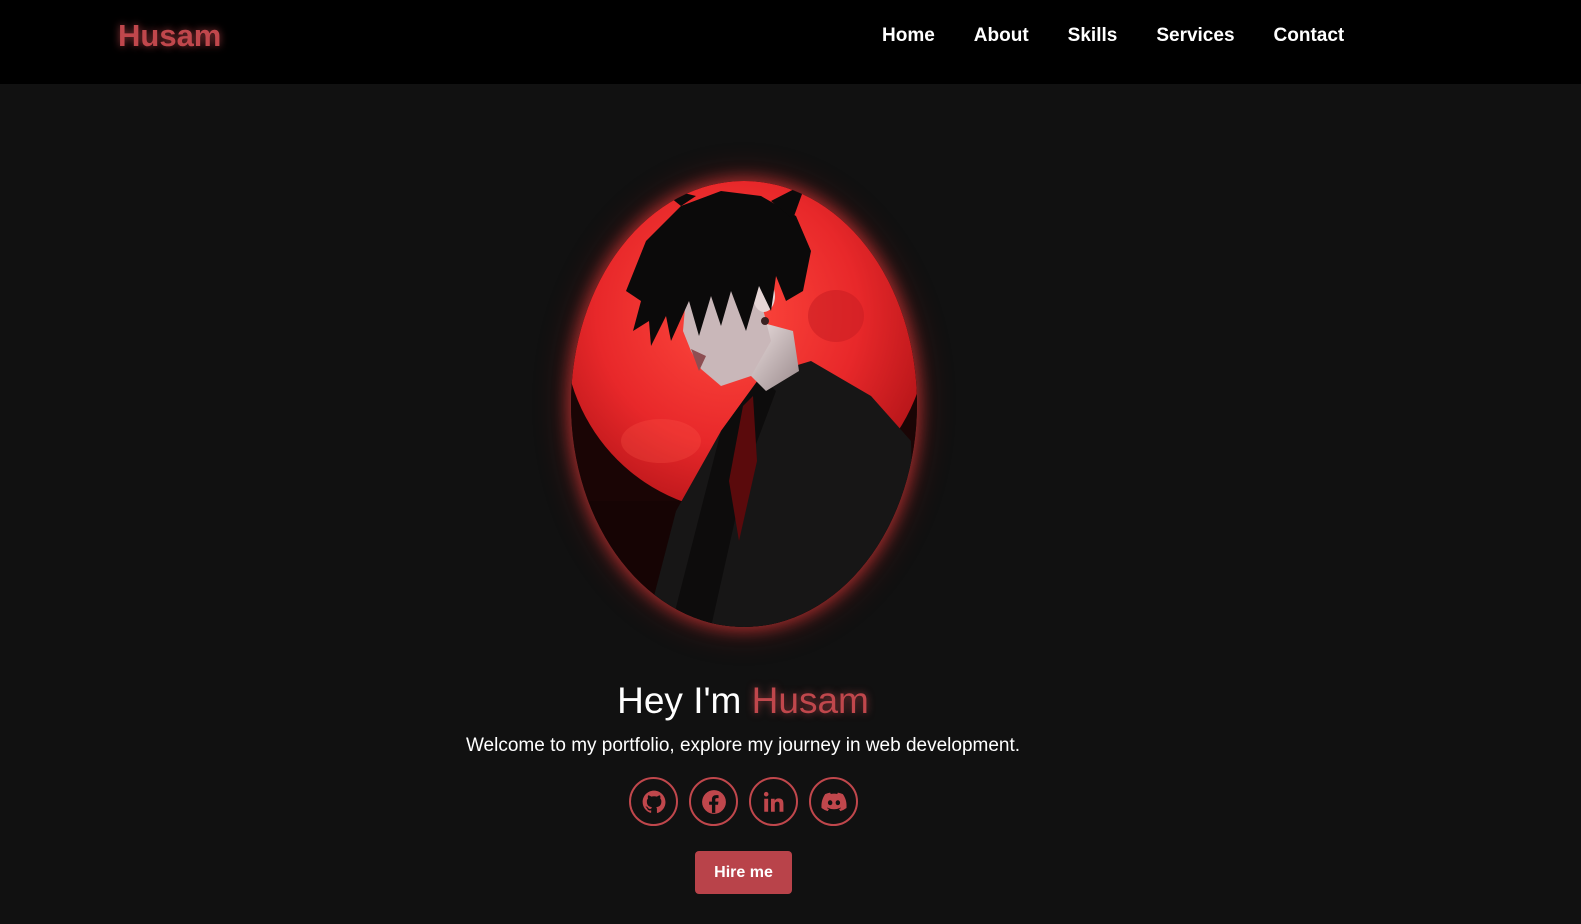  Describe the element at coordinates (1195, 36) in the screenshot. I see `nav-link-services: Services` at that location.